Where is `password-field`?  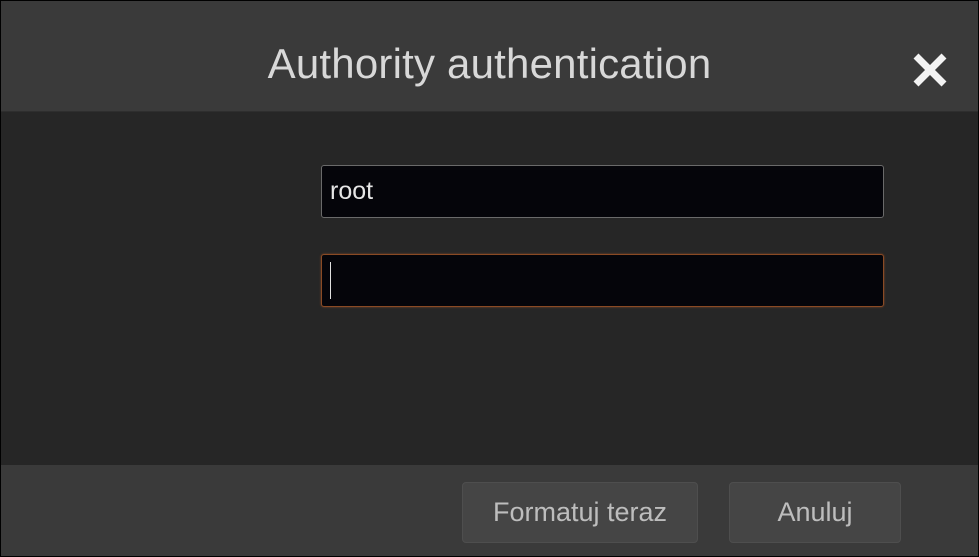 password-field is located at coordinates (602, 280).